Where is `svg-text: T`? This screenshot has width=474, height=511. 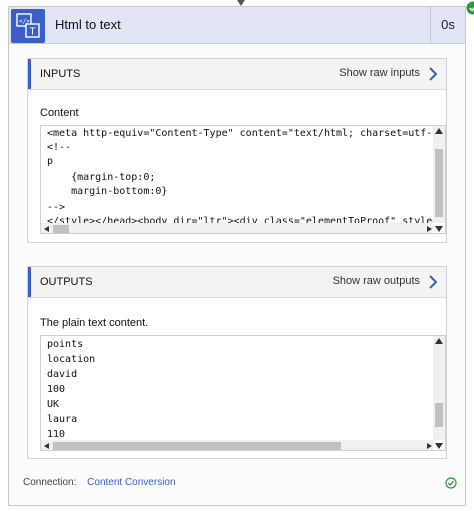 svg-text: T is located at coordinates (33, 32).